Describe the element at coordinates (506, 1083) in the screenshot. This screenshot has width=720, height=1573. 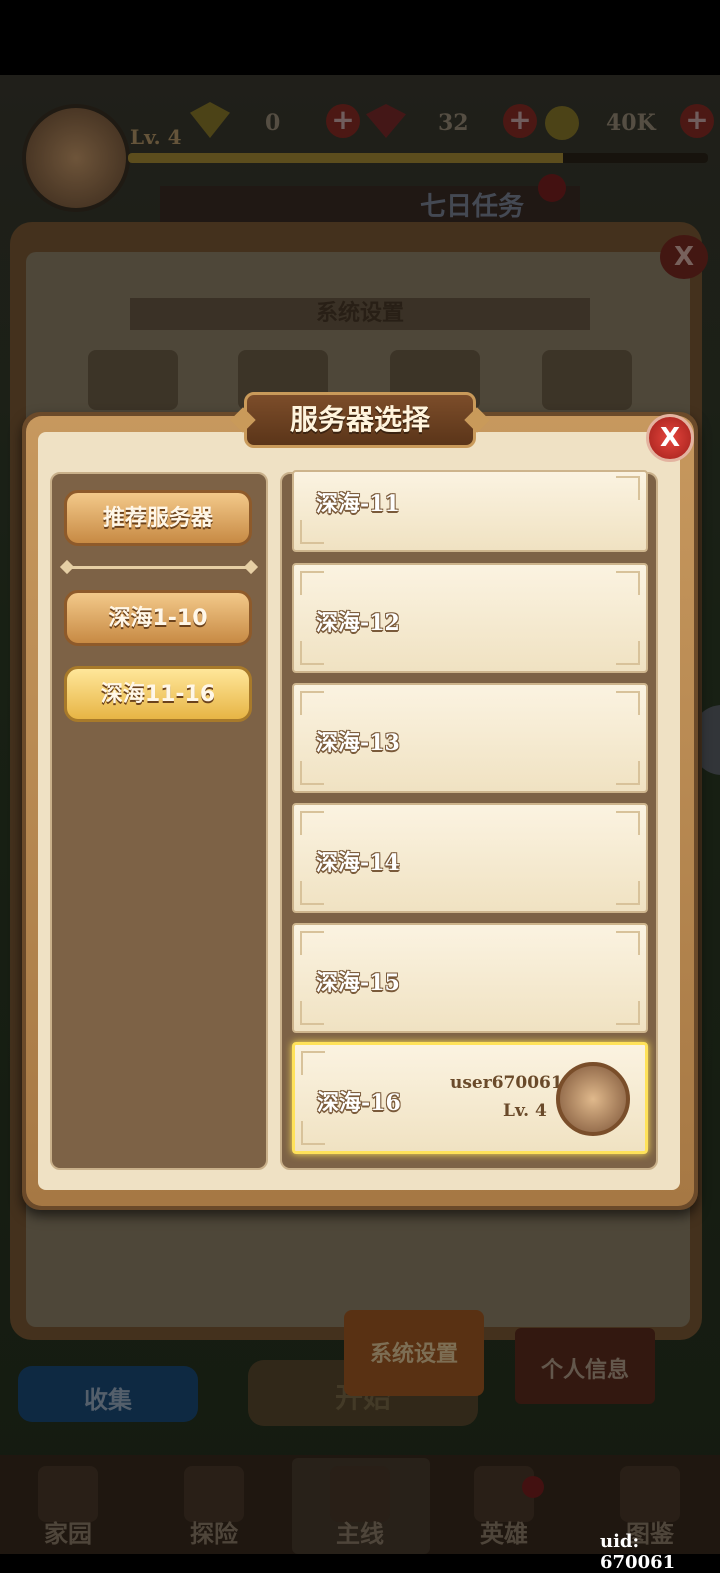
I see `server-username: user670061` at that location.